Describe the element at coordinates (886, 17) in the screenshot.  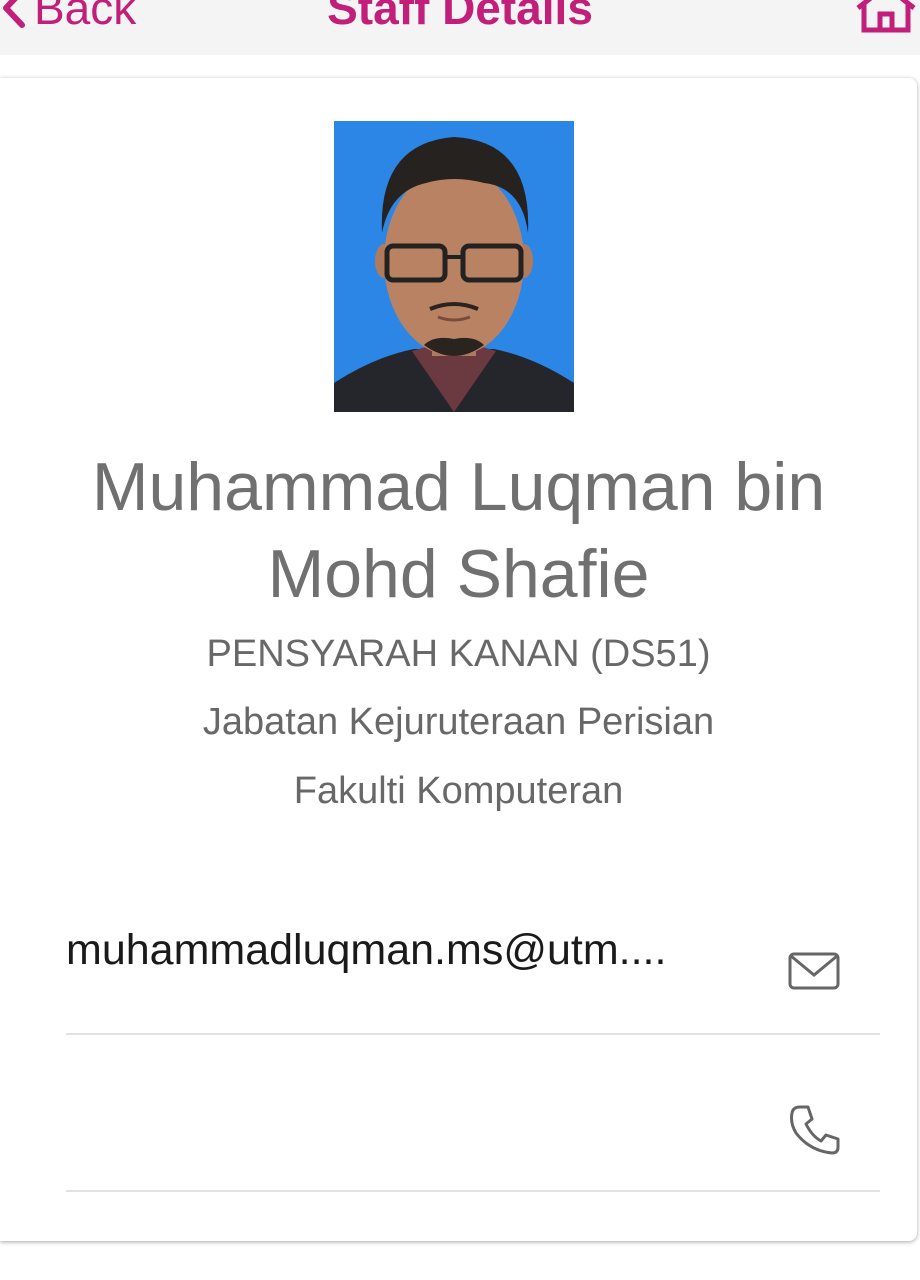
I see `home-icon` at that location.